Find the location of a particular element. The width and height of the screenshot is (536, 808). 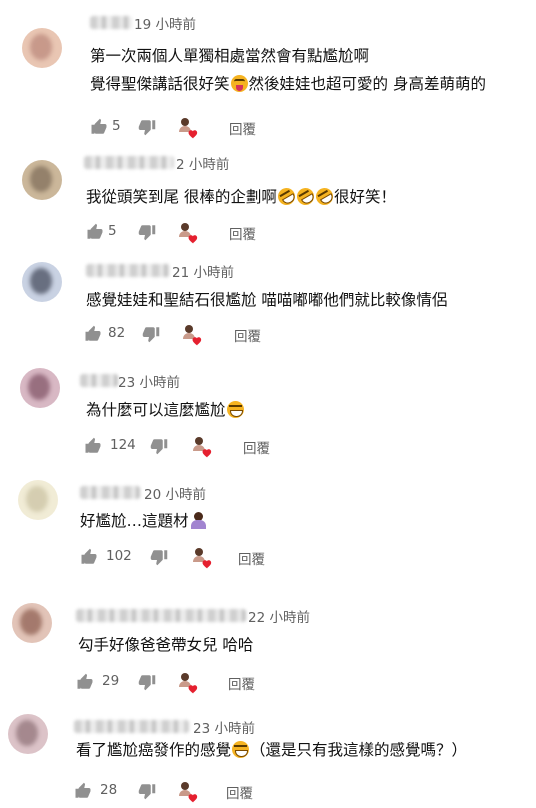

comment-text: 看了尷尬癌發作的感覺 is located at coordinates (154, 750).